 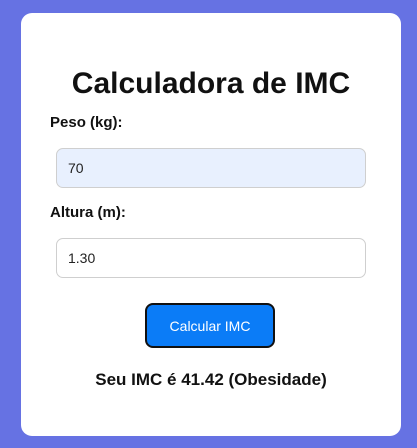 I want to click on page-title: Calculadora de IMC, so click(x=211, y=83).